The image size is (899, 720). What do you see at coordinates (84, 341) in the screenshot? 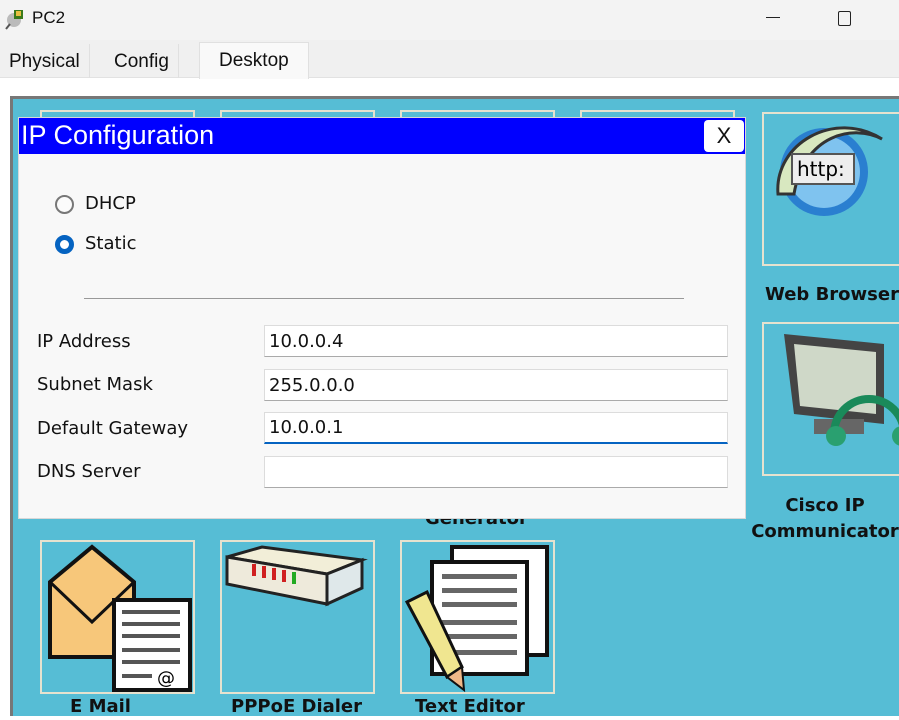
I see `ip-address-label: IP Address` at bounding box center [84, 341].